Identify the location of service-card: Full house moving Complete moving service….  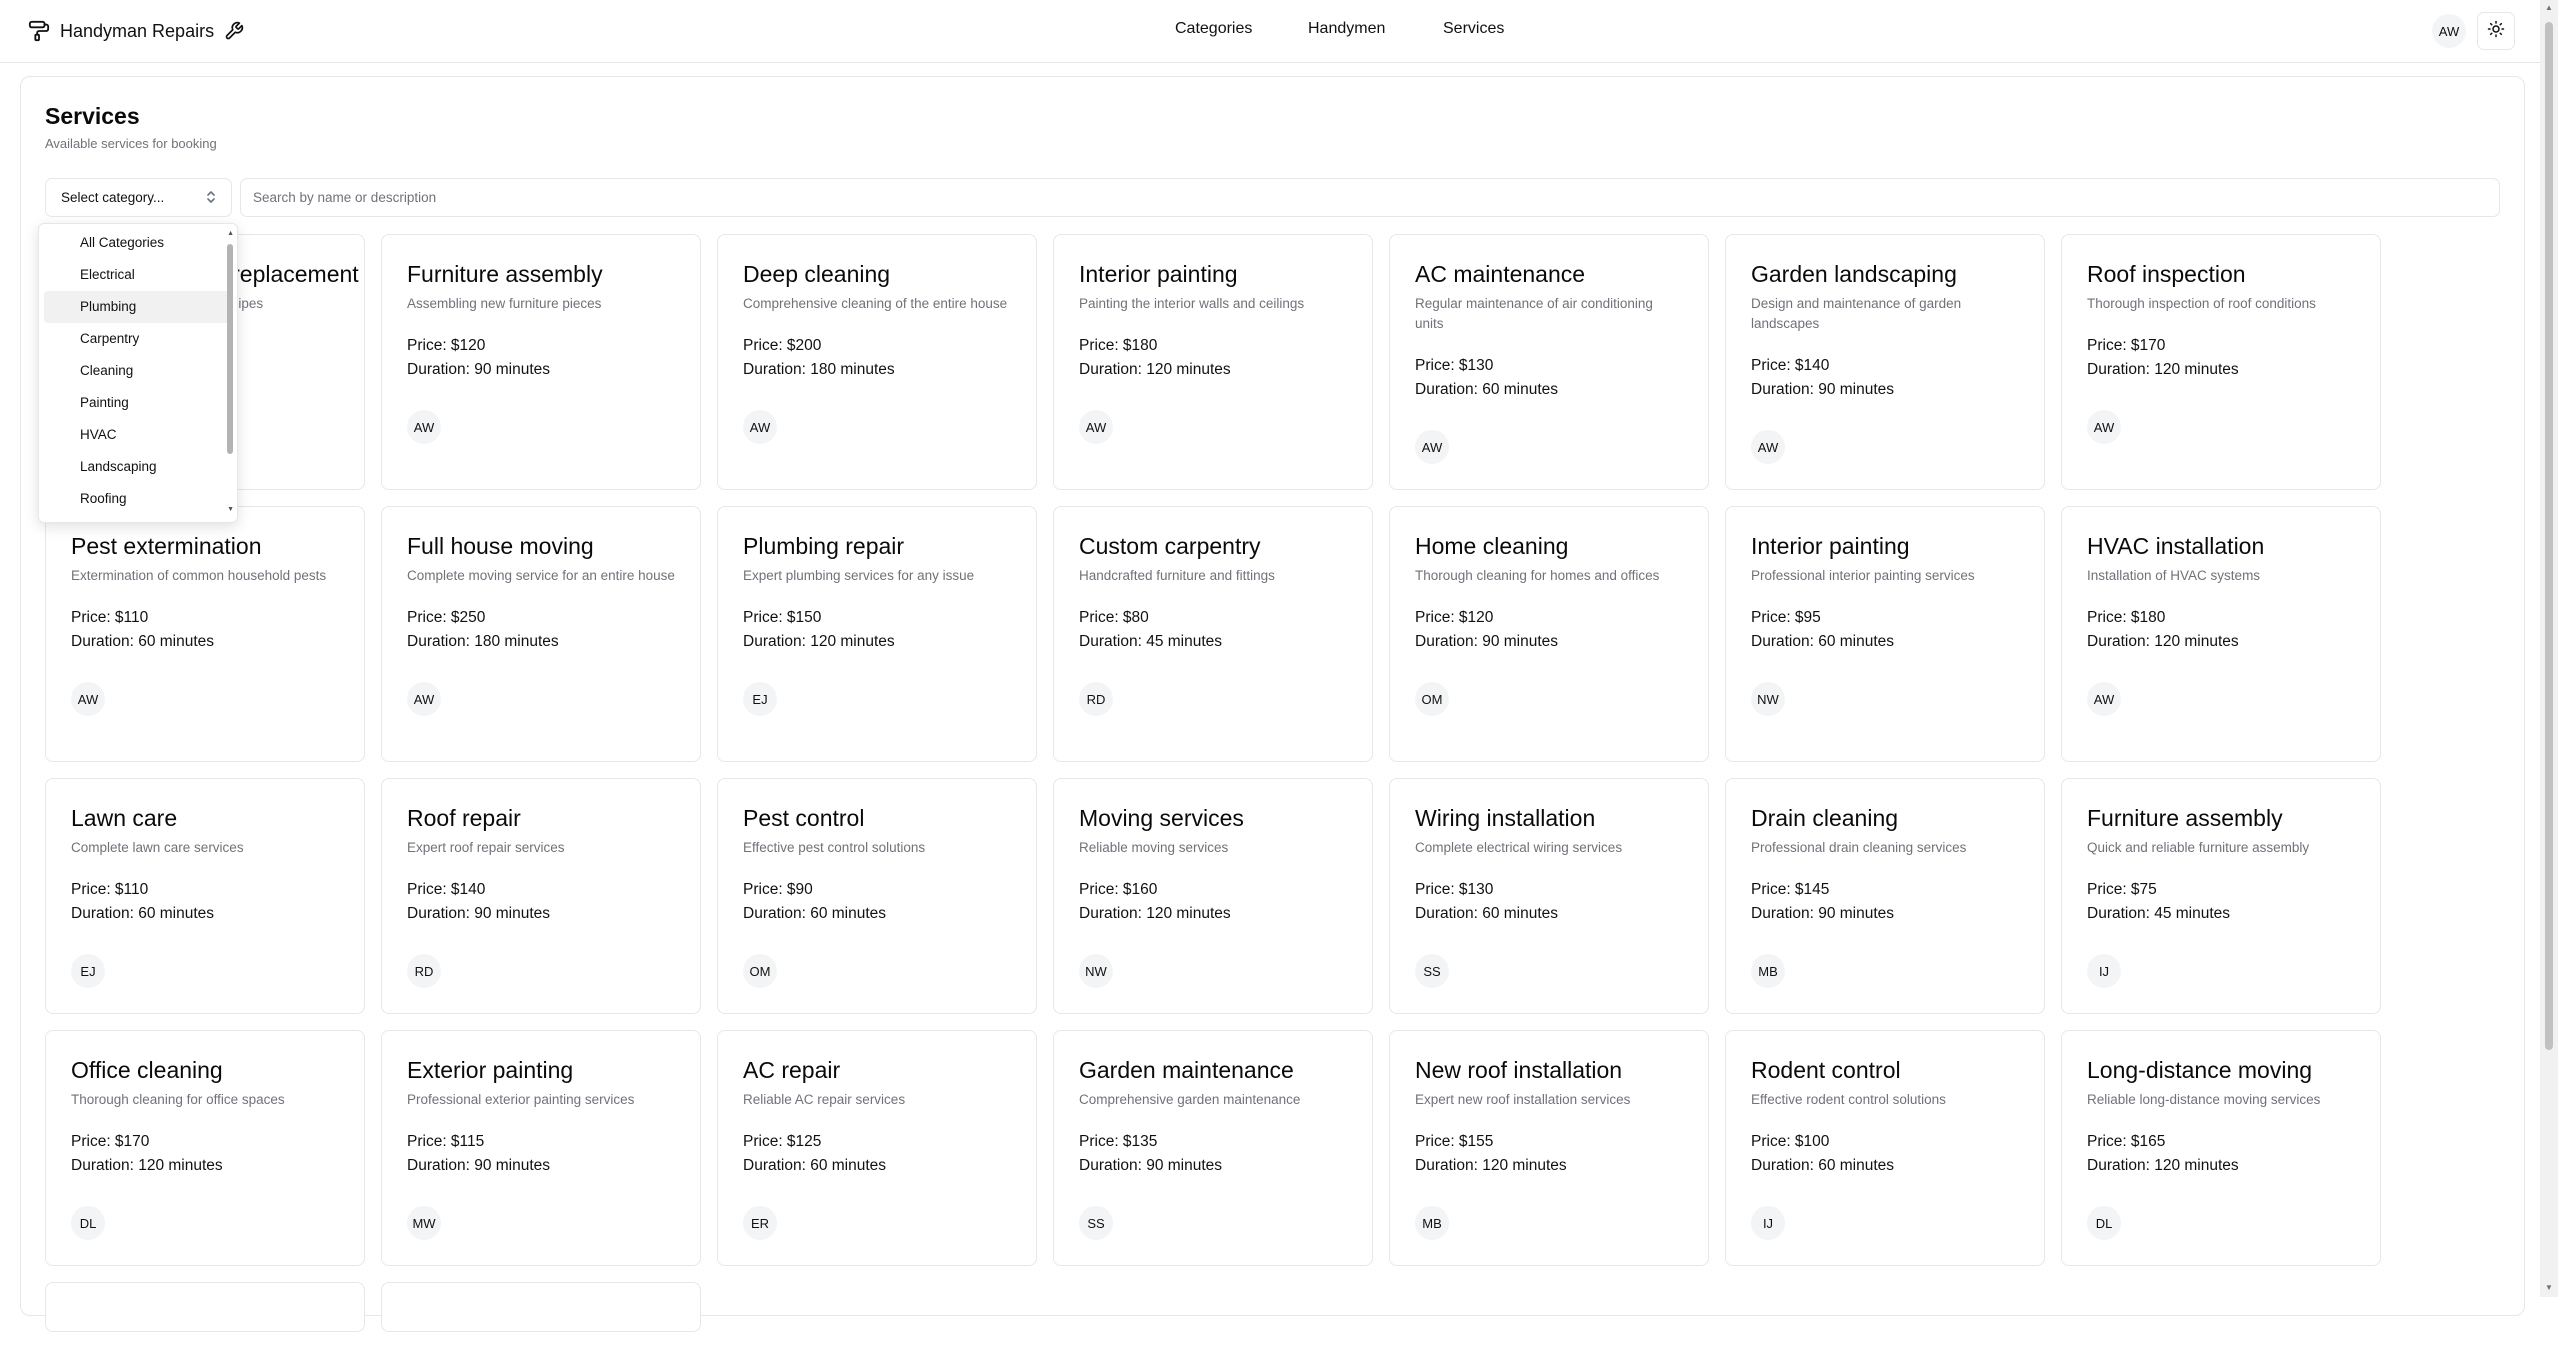
(541, 634).